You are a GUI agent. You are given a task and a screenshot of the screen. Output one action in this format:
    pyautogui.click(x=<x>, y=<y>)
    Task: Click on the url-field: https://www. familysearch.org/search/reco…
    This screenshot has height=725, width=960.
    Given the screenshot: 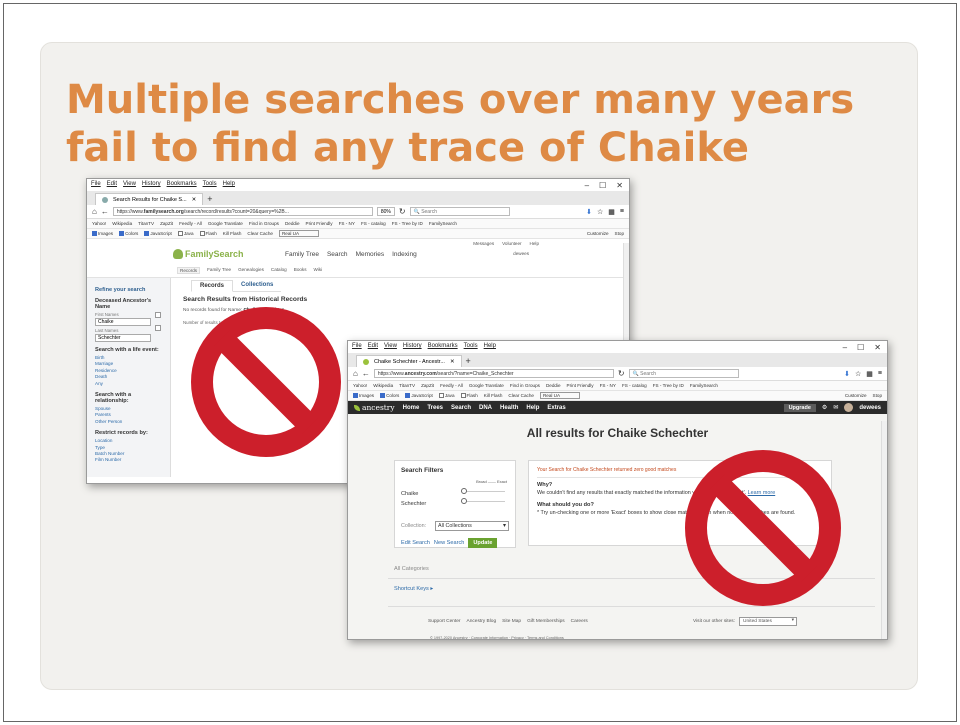 What is the action you would take?
    pyautogui.click(x=242, y=211)
    